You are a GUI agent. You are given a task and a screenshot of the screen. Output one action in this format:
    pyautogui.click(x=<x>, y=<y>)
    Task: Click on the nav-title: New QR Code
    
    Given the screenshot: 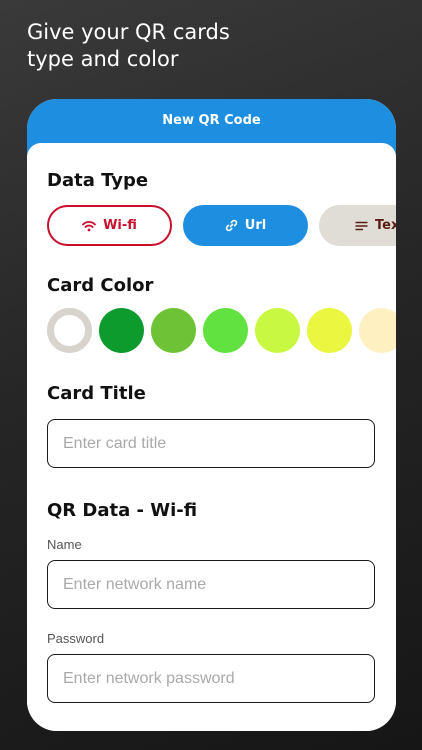 What is the action you would take?
    pyautogui.click(x=211, y=120)
    